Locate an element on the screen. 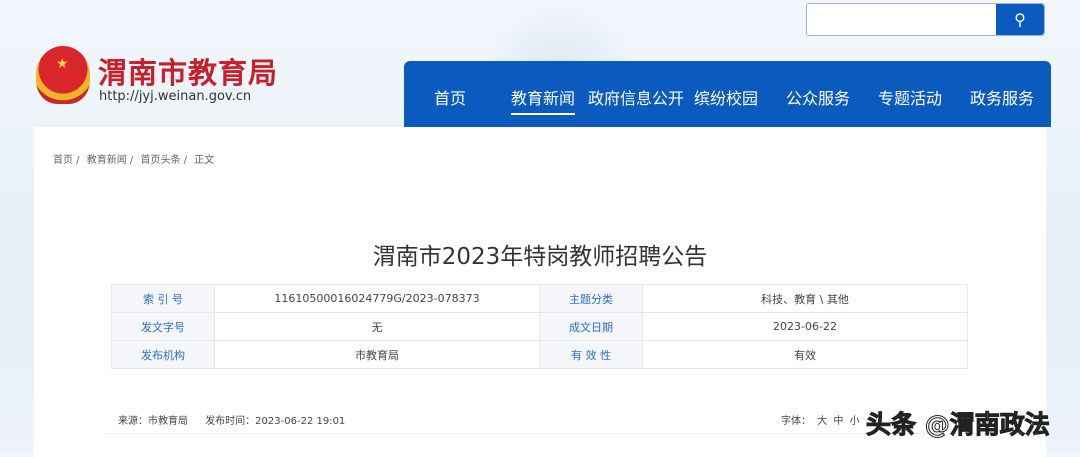  breadcrumb-headlines: 首页头条 / is located at coordinates (164, 160).